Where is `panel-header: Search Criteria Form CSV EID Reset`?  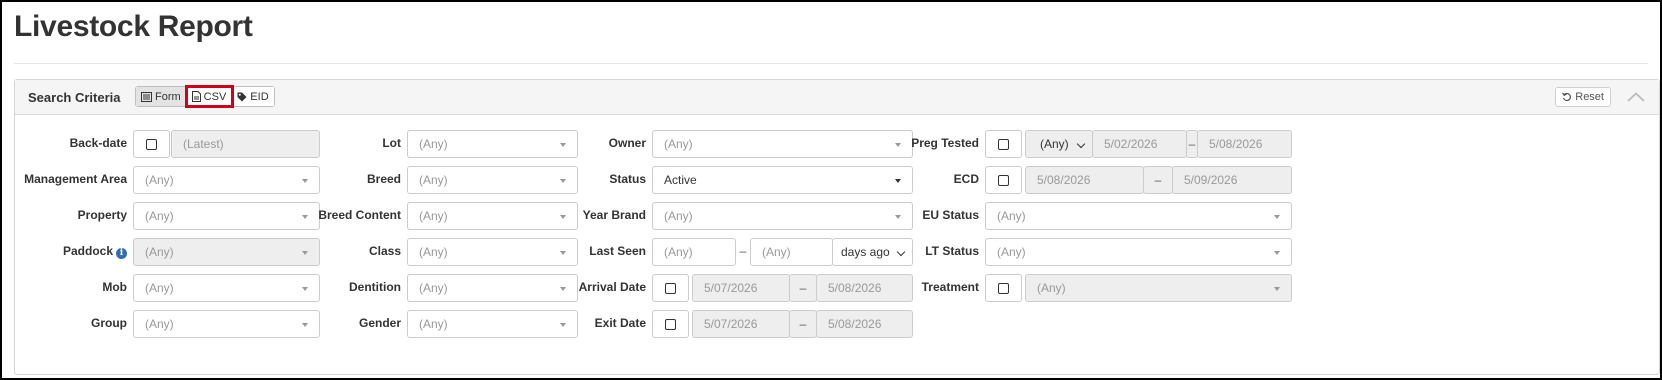 panel-header: Search Criteria Form CSV EID Reset is located at coordinates (837, 97).